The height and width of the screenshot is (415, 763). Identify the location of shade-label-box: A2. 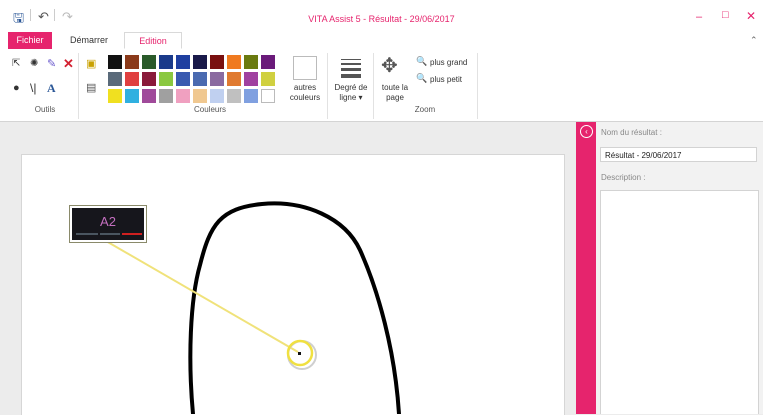
(108, 224).